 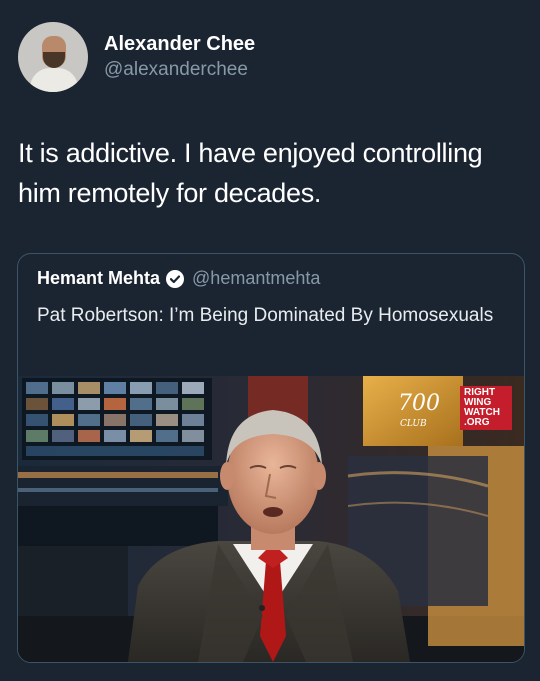 What do you see at coordinates (256, 278) in the screenshot?
I see `quoted-author-handle: @hemantmehta` at bounding box center [256, 278].